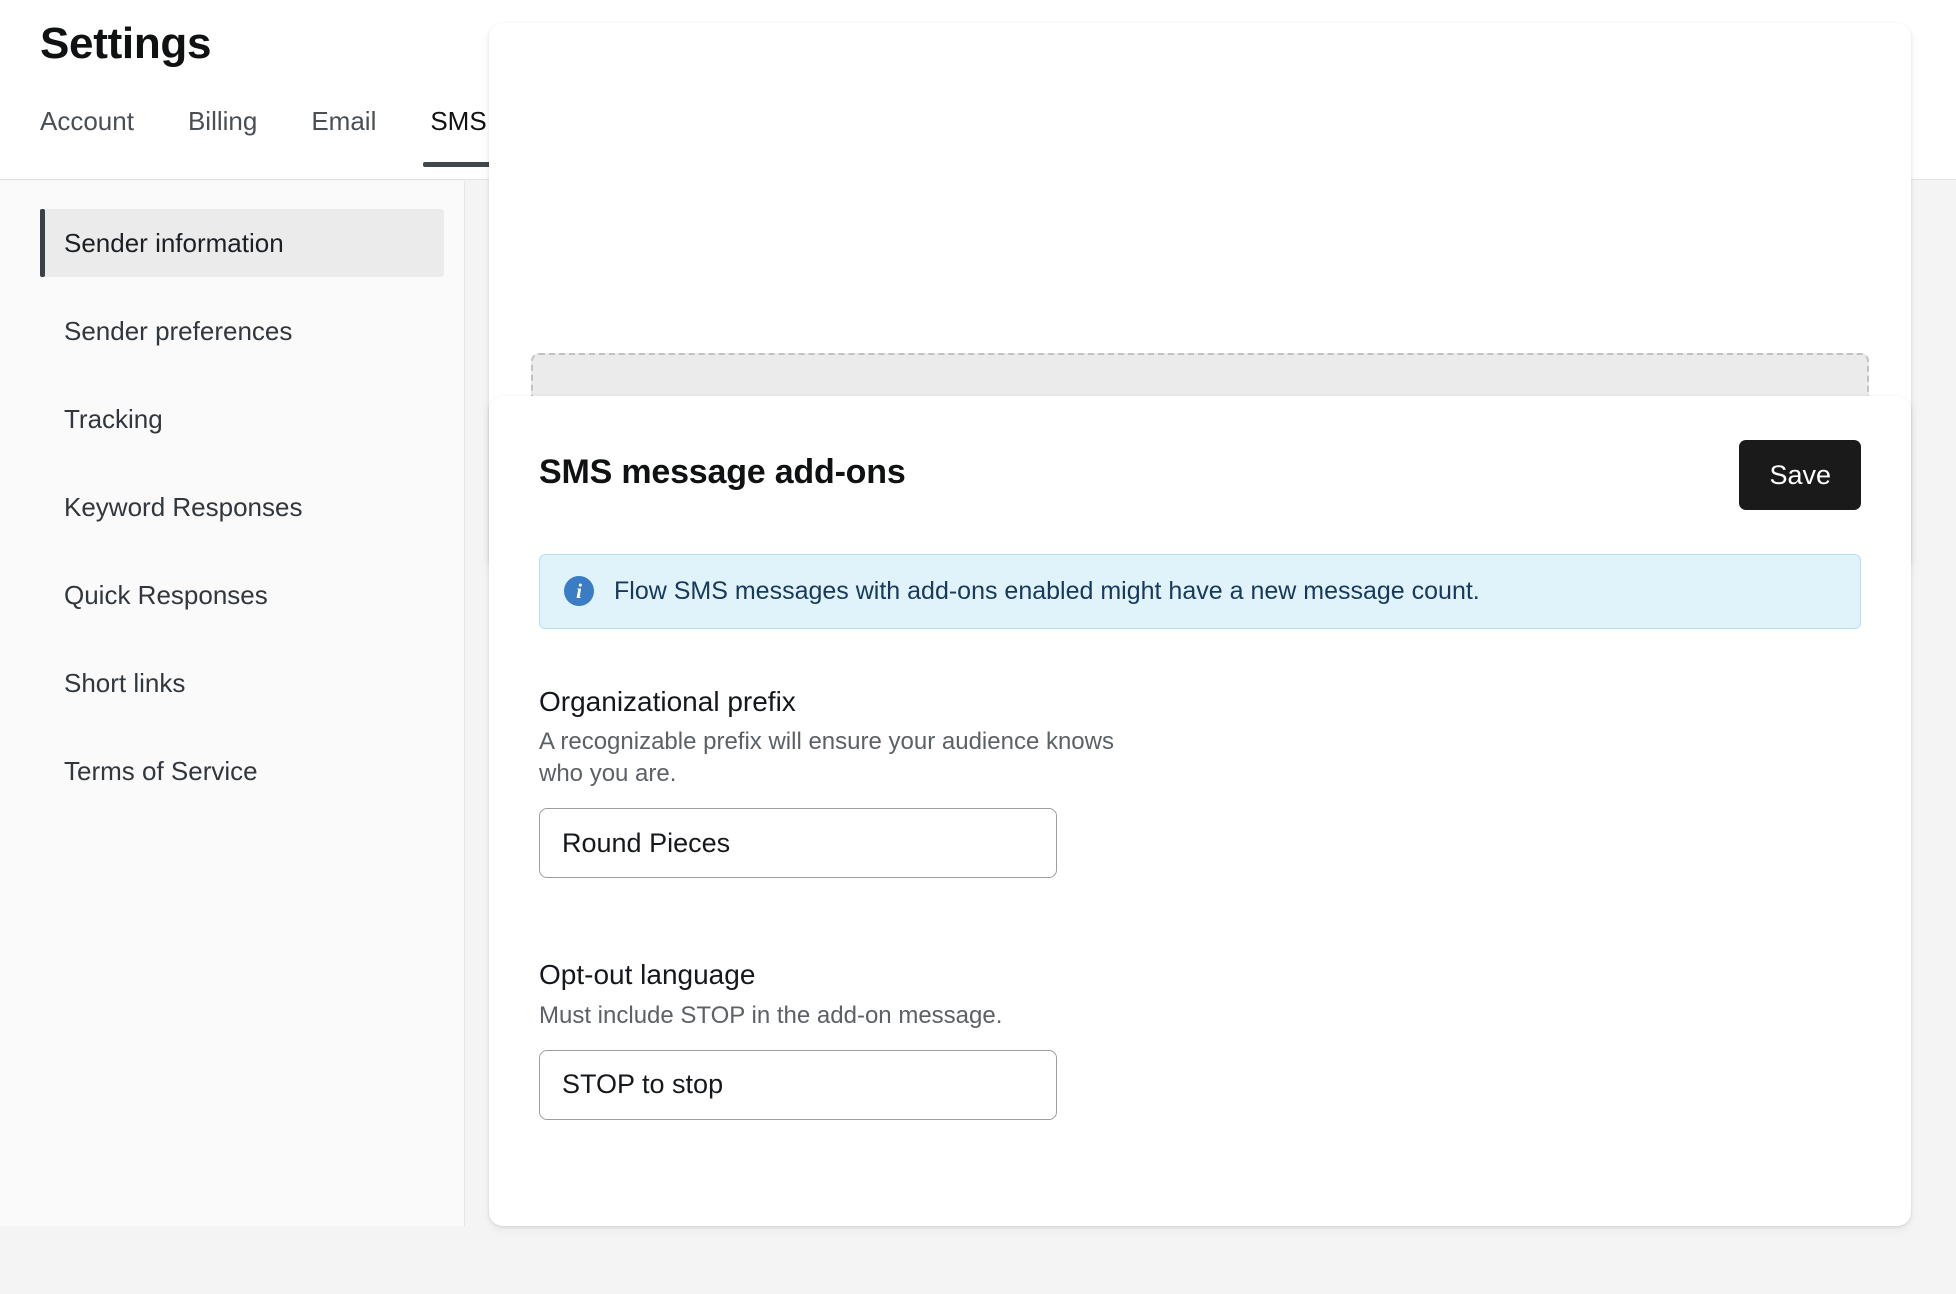 The height and width of the screenshot is (1294, 1956). Describe the element at coordinates (647, 975) in the screenshot. I see `opt-out-language-label: Opt-out language` at that location.